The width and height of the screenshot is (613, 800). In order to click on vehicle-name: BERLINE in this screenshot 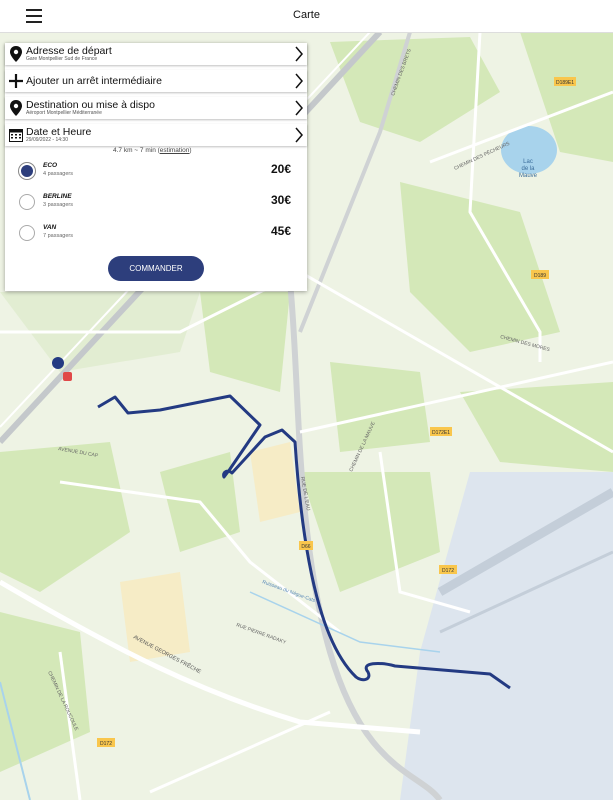, I will do `click(57, 196)`.